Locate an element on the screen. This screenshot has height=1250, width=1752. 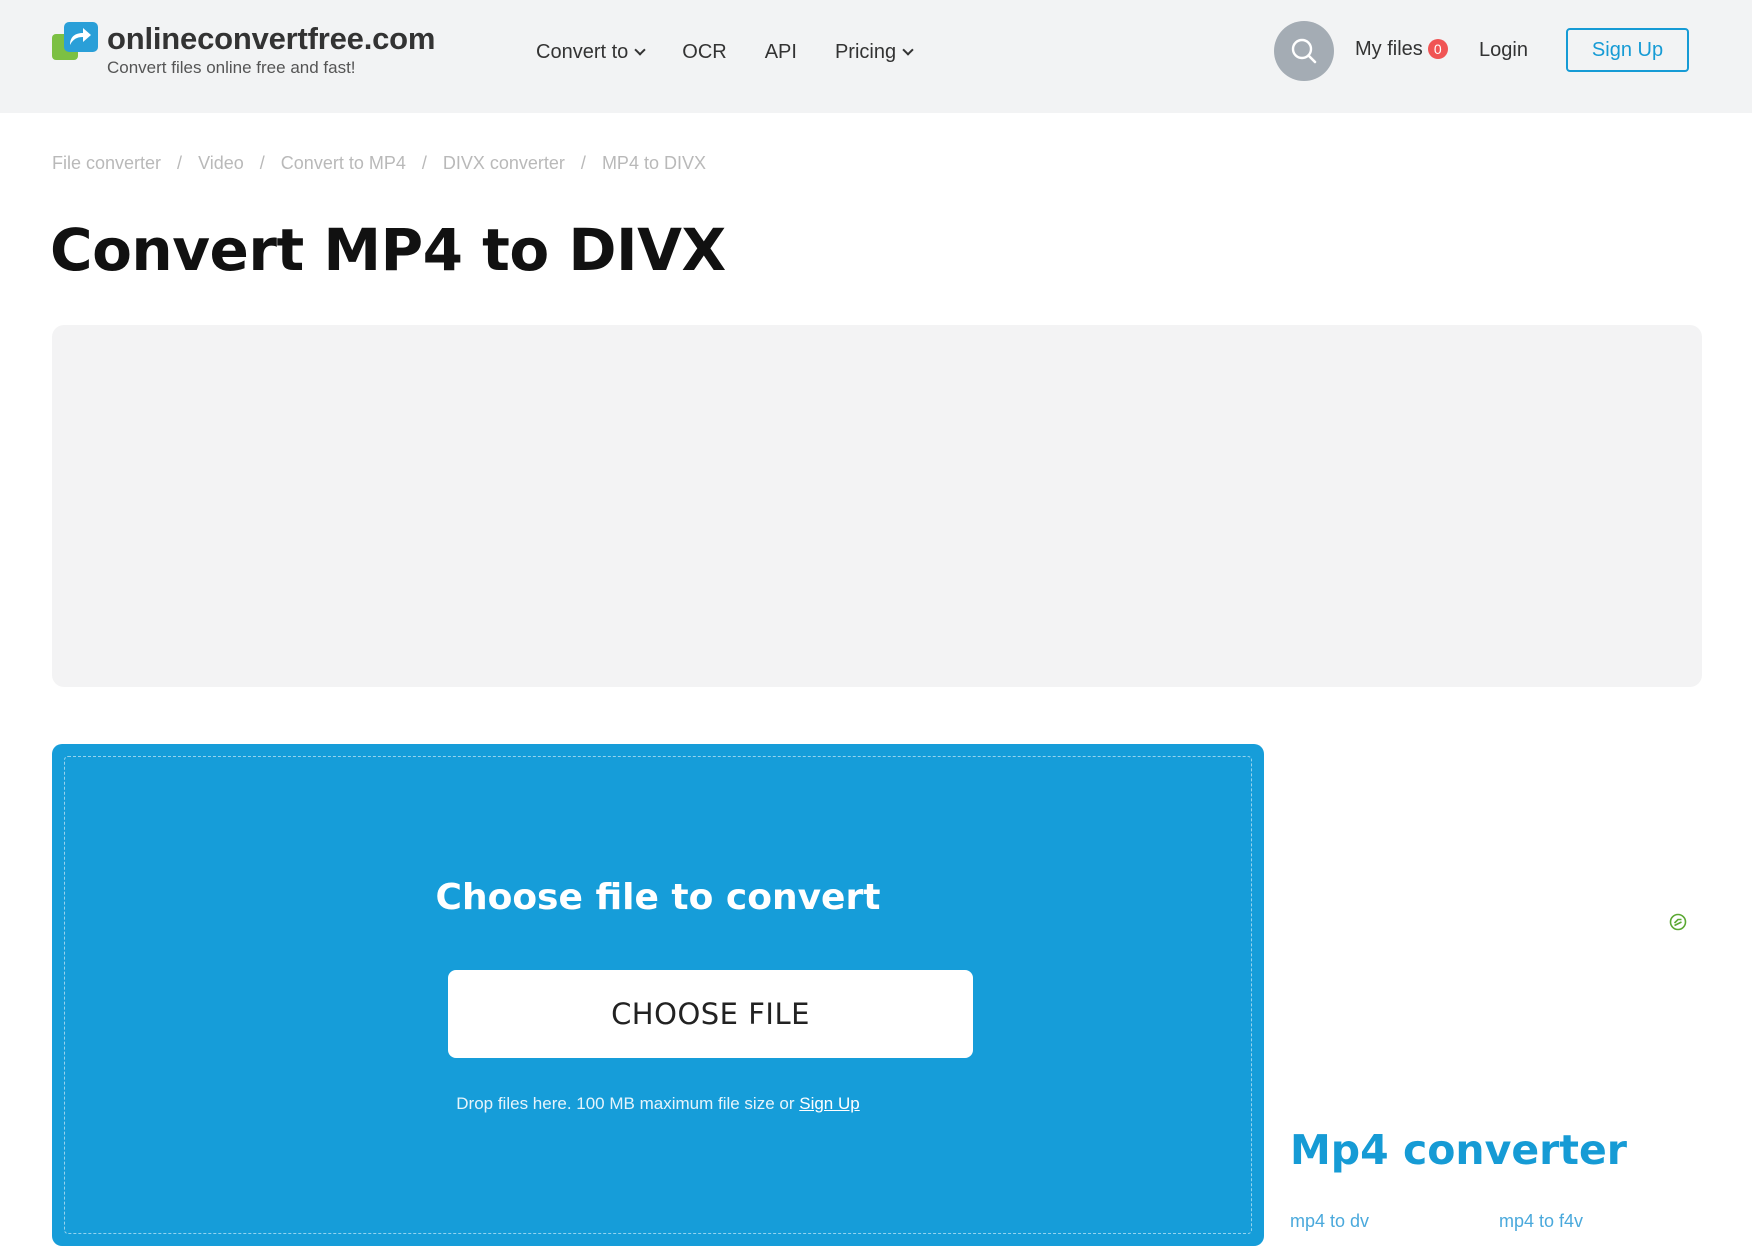
breadcrumb-item-current: MP4 to DIVX is located at coordinates (653, 163).